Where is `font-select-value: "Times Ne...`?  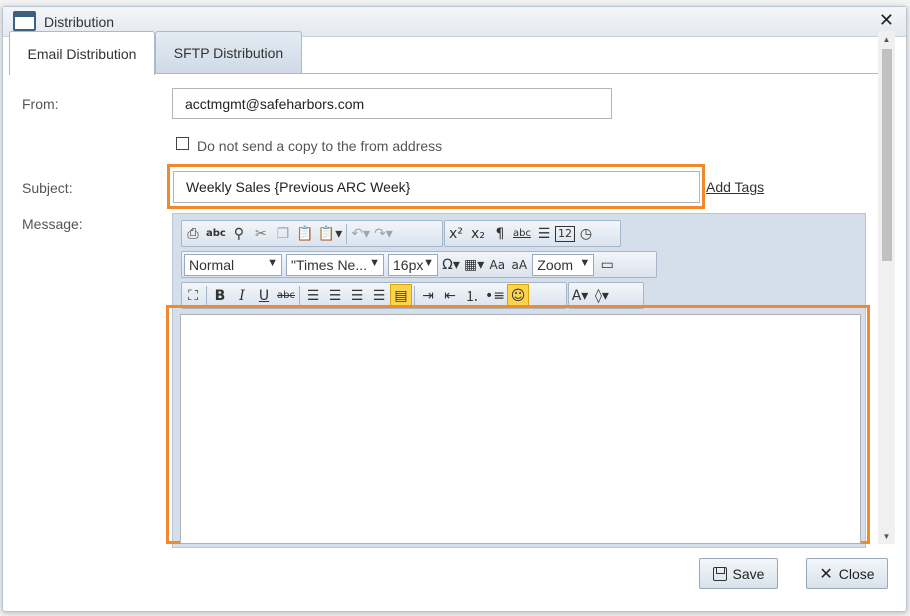 font-select-value: "Times Ne... is located at coordinates (329, 264).